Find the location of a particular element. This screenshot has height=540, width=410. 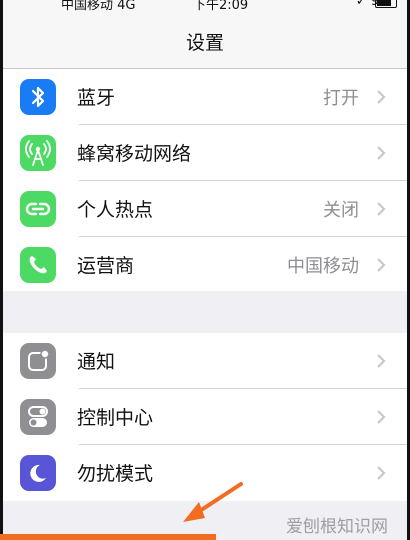

notifications-icon is located at coordinates (38, 361).